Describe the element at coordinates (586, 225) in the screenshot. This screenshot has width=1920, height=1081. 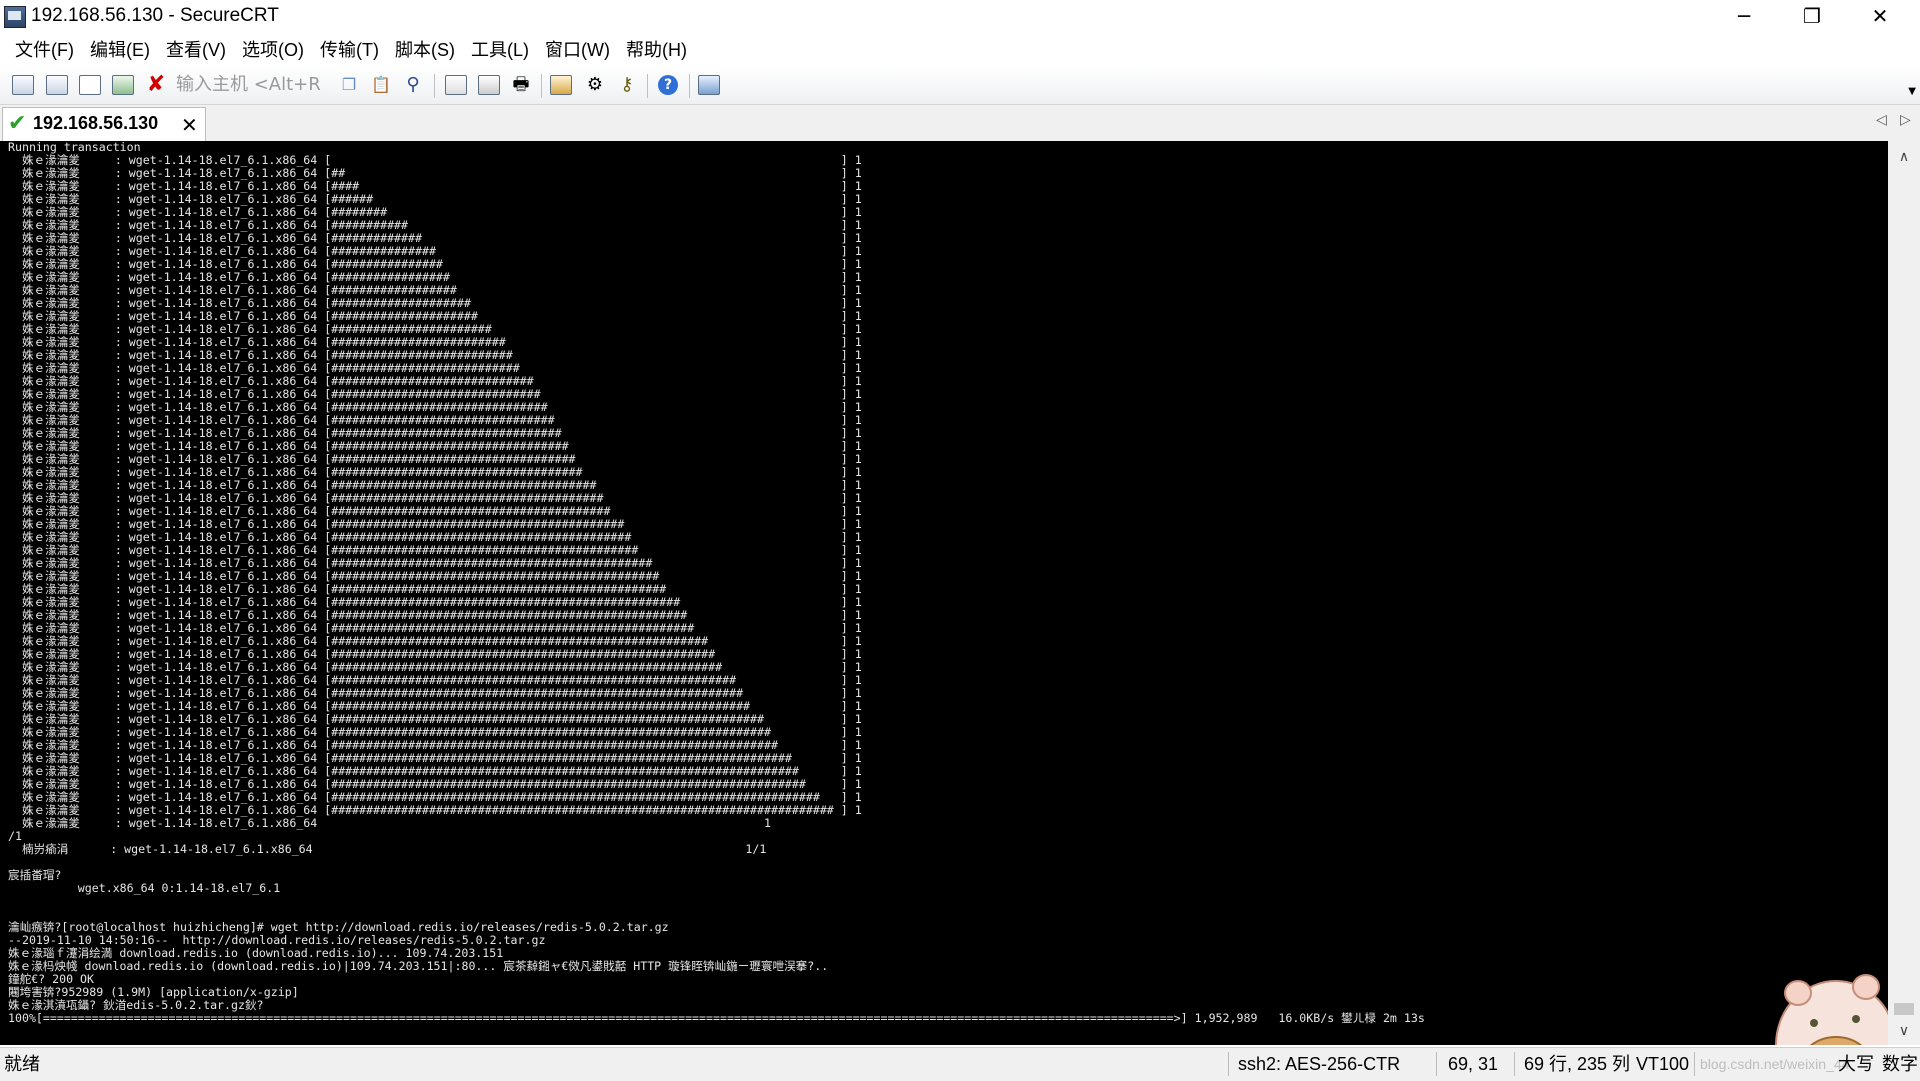
I see `install-progress-bar: [########### ]` at that location.